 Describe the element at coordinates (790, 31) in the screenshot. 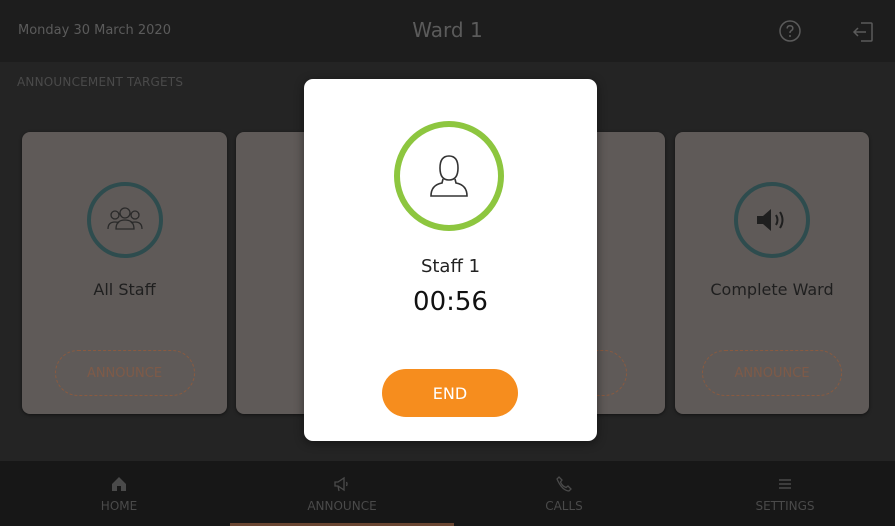

I see `help-icon` at that location.